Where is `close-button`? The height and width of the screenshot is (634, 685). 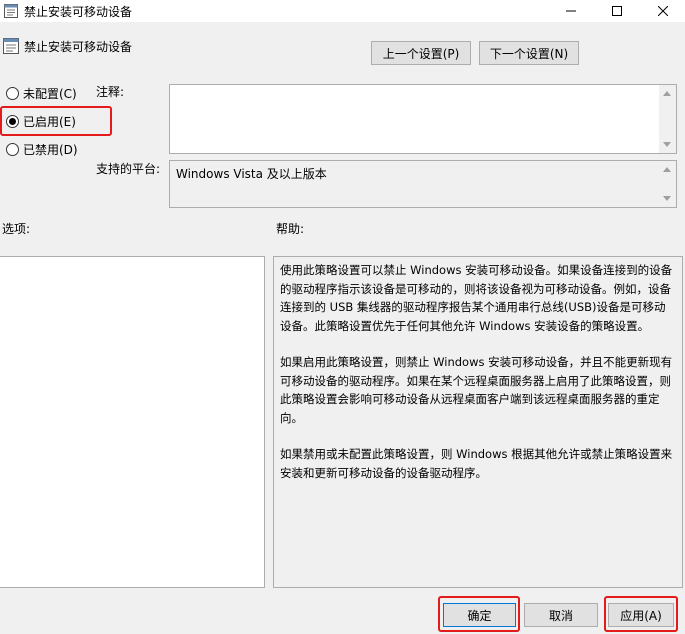 close-button is located at coordinates (662, 11).